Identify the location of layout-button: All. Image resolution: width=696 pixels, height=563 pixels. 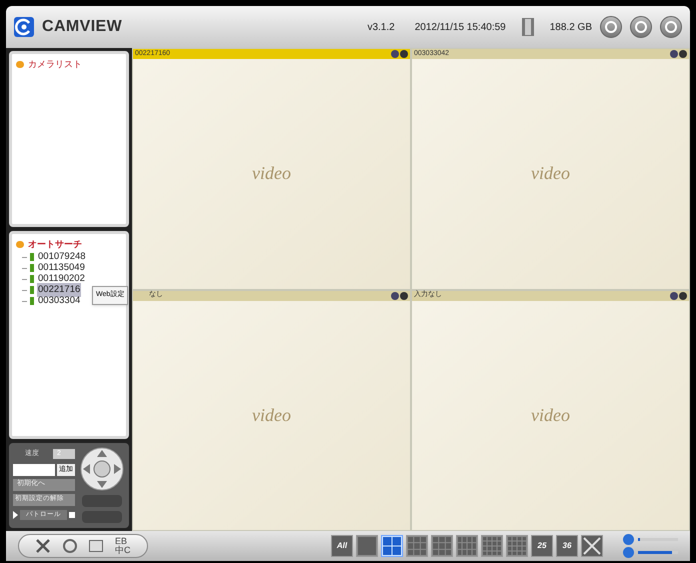
(342, 546).